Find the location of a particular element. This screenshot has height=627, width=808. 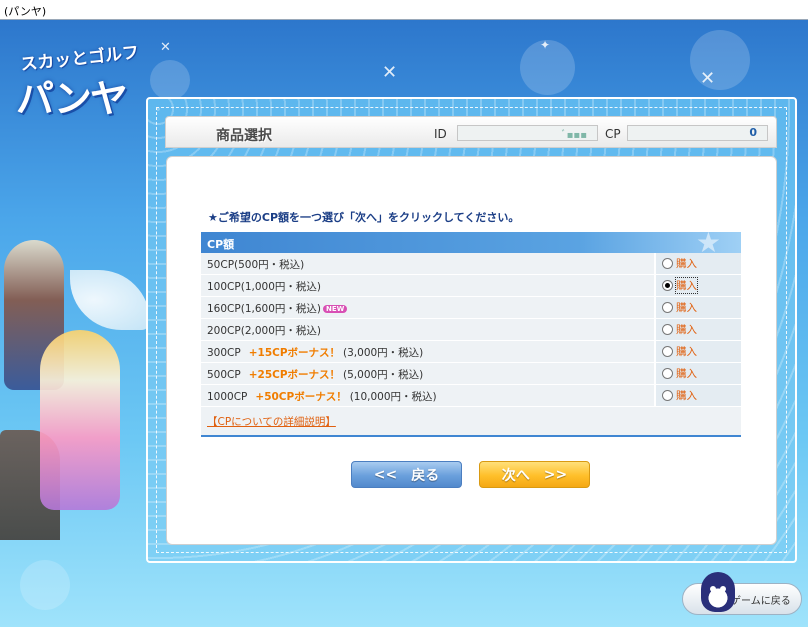

character-illustration is located at coordinates (75, 375).